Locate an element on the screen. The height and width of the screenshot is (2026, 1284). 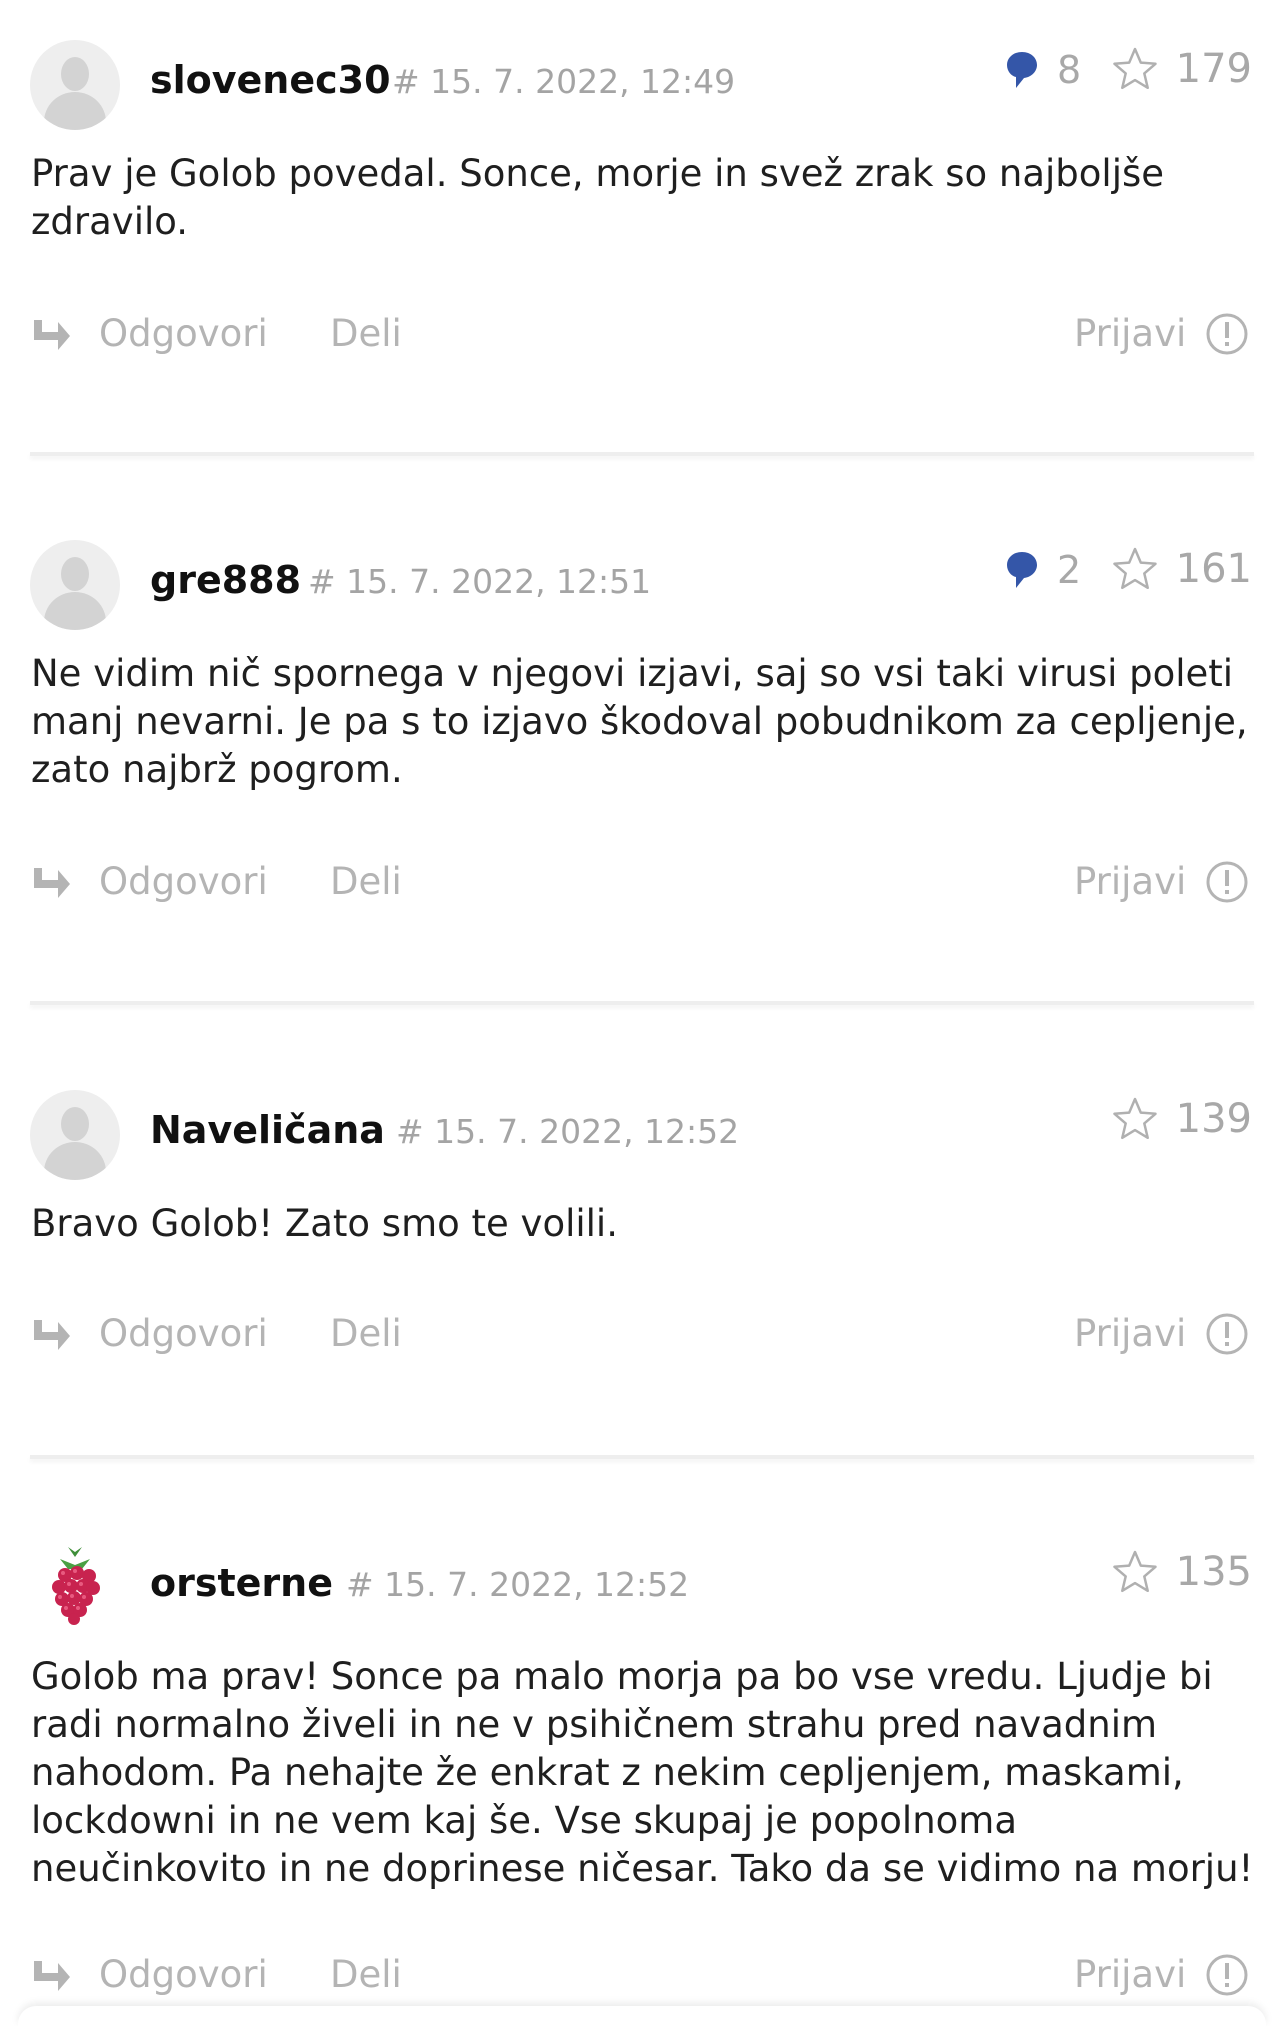
like-count: 139 is located at coordinates (1182, 1119).